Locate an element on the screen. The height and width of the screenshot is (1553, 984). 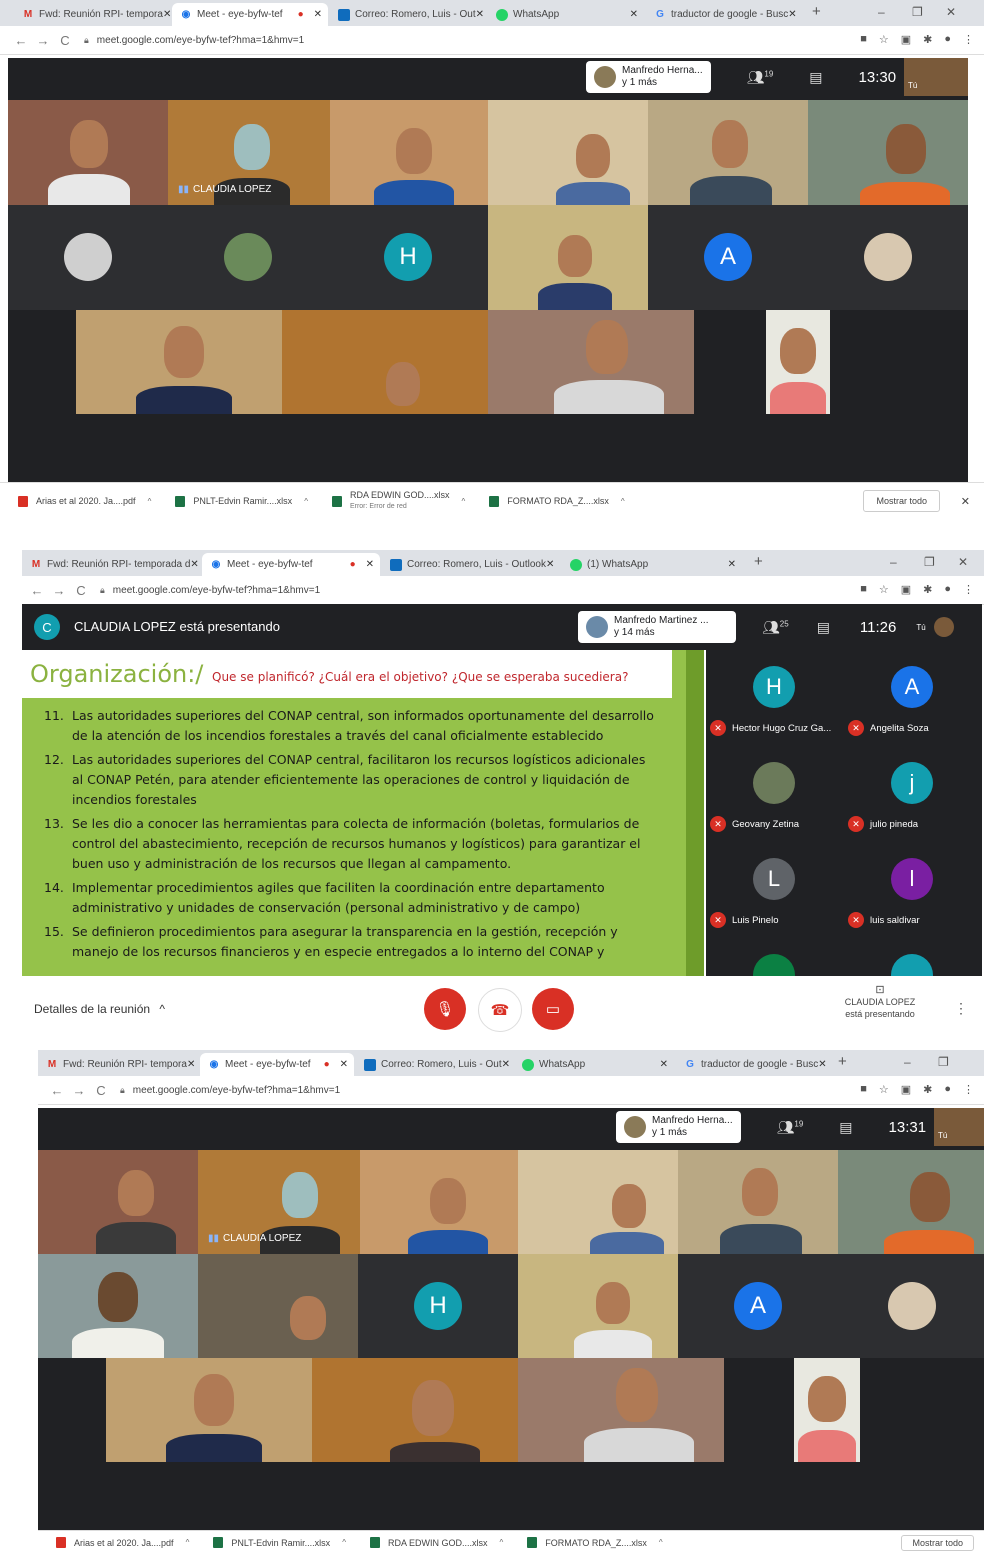
mic-toggle-button: 🎙︎ is located at coordinates (445, 1009).